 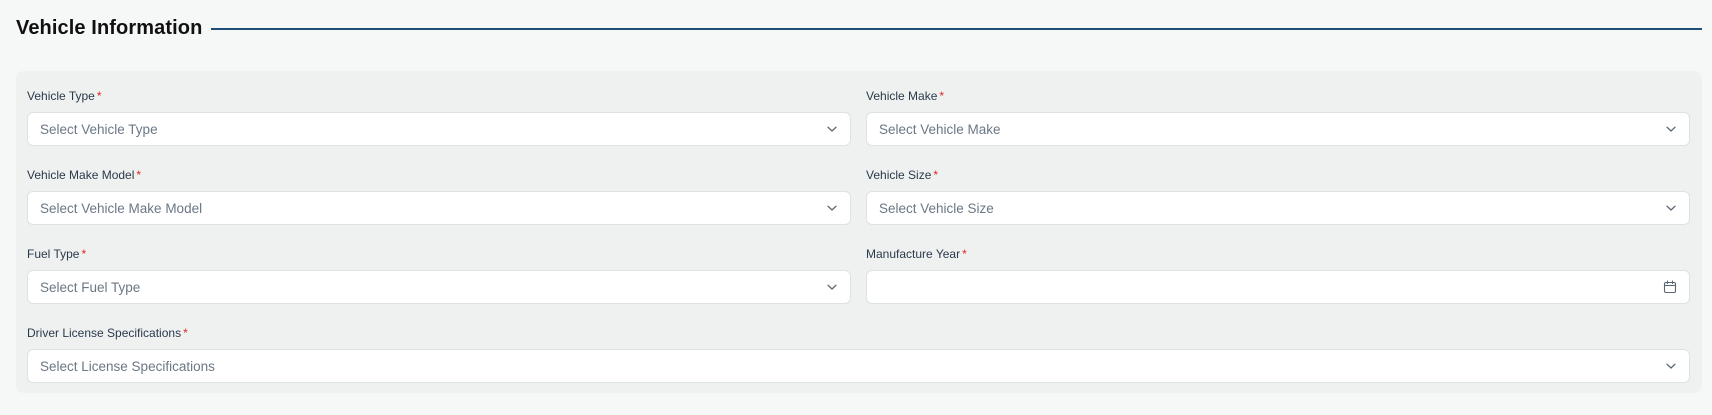 I want to click on vehicle-size-label: Vehicle Size *, so click(x=1278, y=175).